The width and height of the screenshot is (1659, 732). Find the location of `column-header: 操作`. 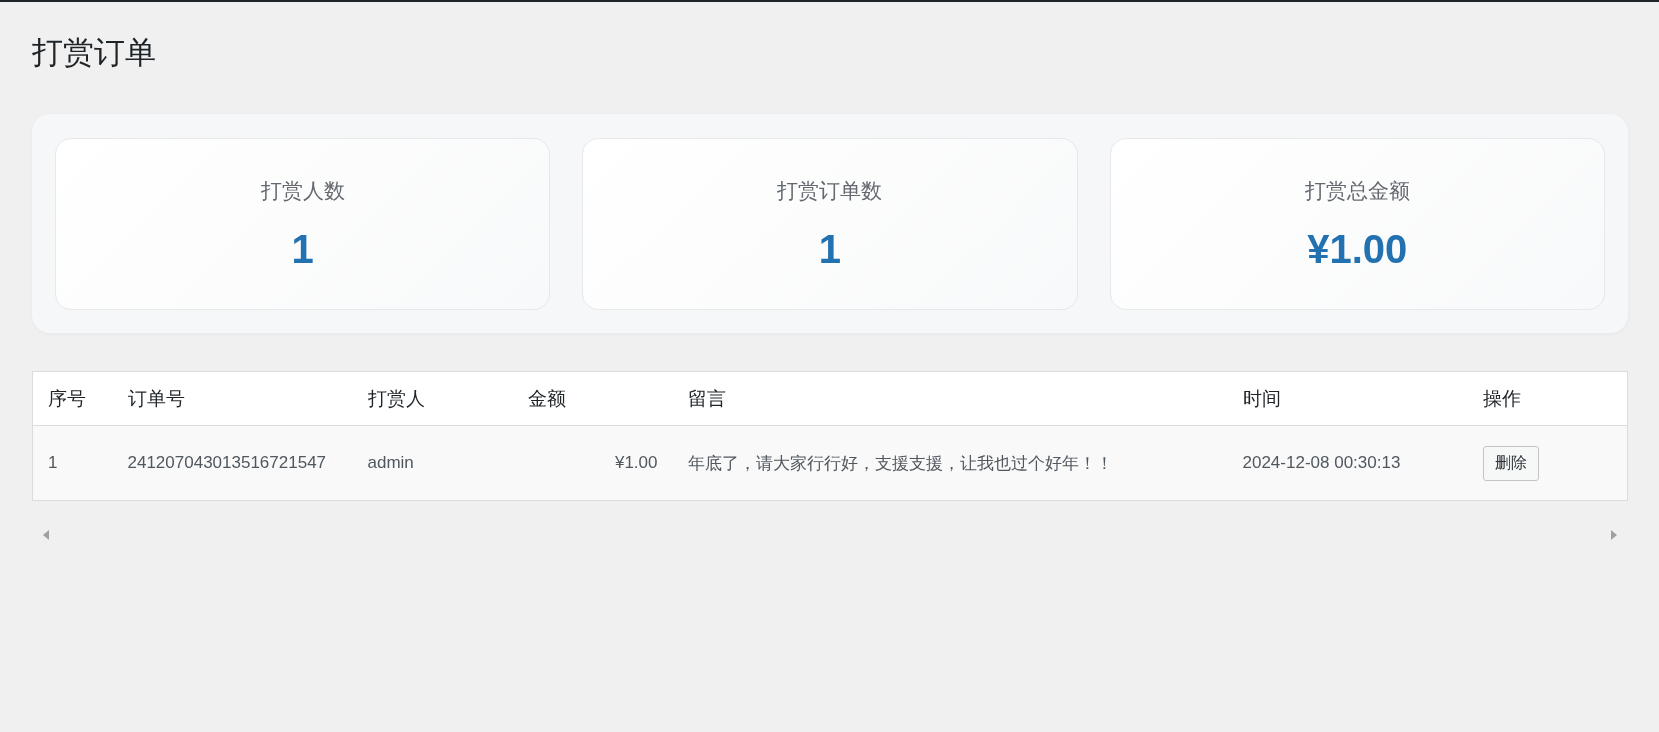

column-header: 操作 is located at coordinates (1547, 398).